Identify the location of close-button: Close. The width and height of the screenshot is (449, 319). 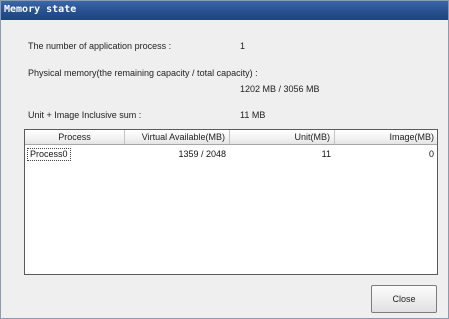
(404, 299).